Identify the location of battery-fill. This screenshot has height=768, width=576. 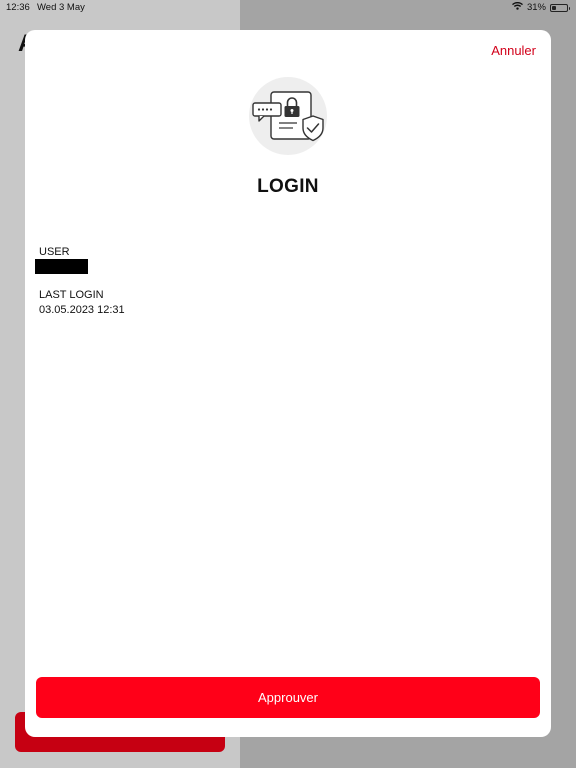
(554, 7).